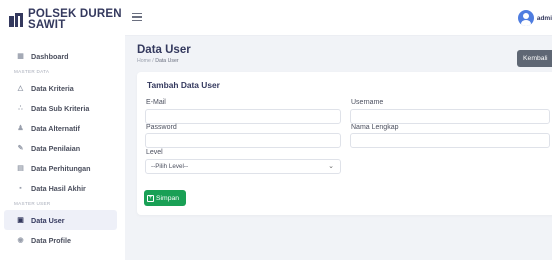  Describe the element at coordinates (20, 220) in the screenshot. I see `user-card-icon: ▣` at that location.